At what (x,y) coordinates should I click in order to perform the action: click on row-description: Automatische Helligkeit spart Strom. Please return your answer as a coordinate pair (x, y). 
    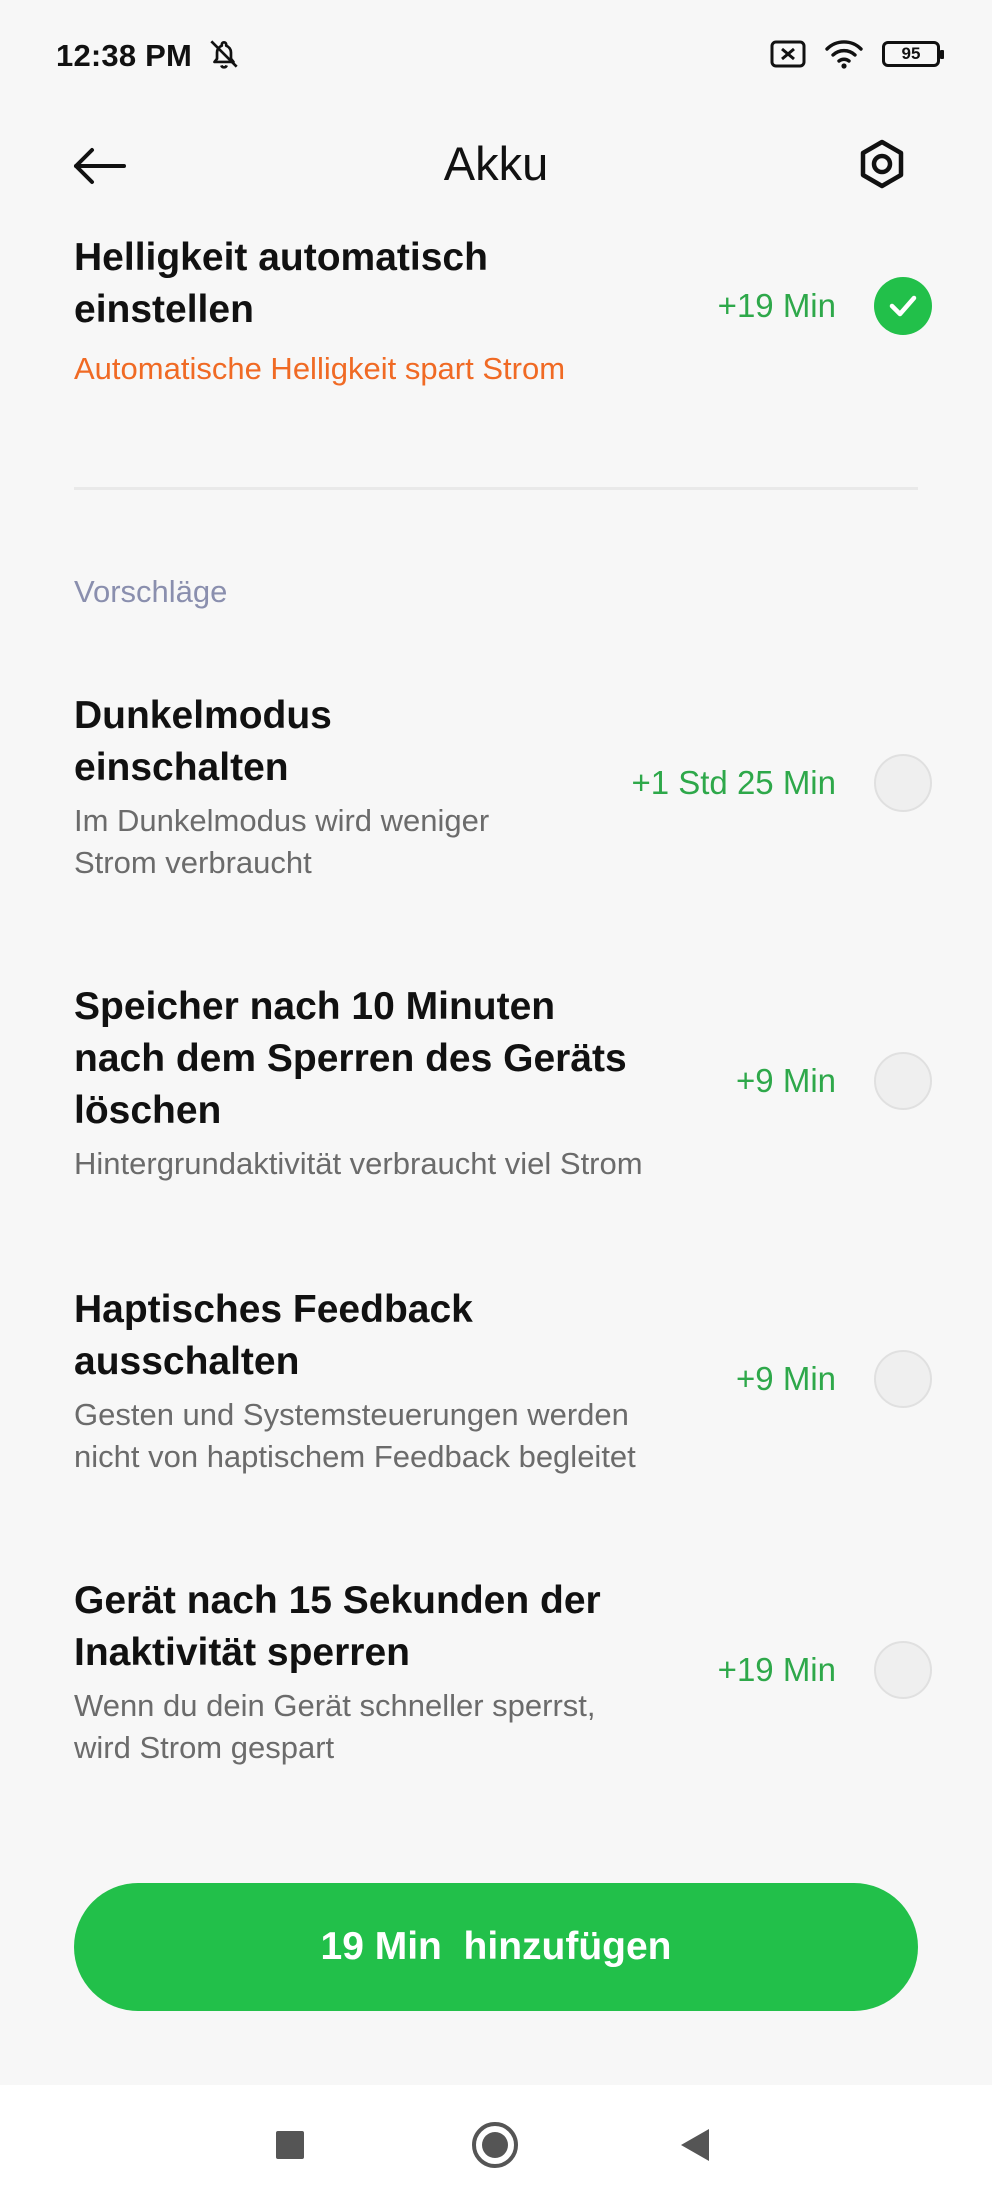
    Looking at the image, I should click on (320, 368).